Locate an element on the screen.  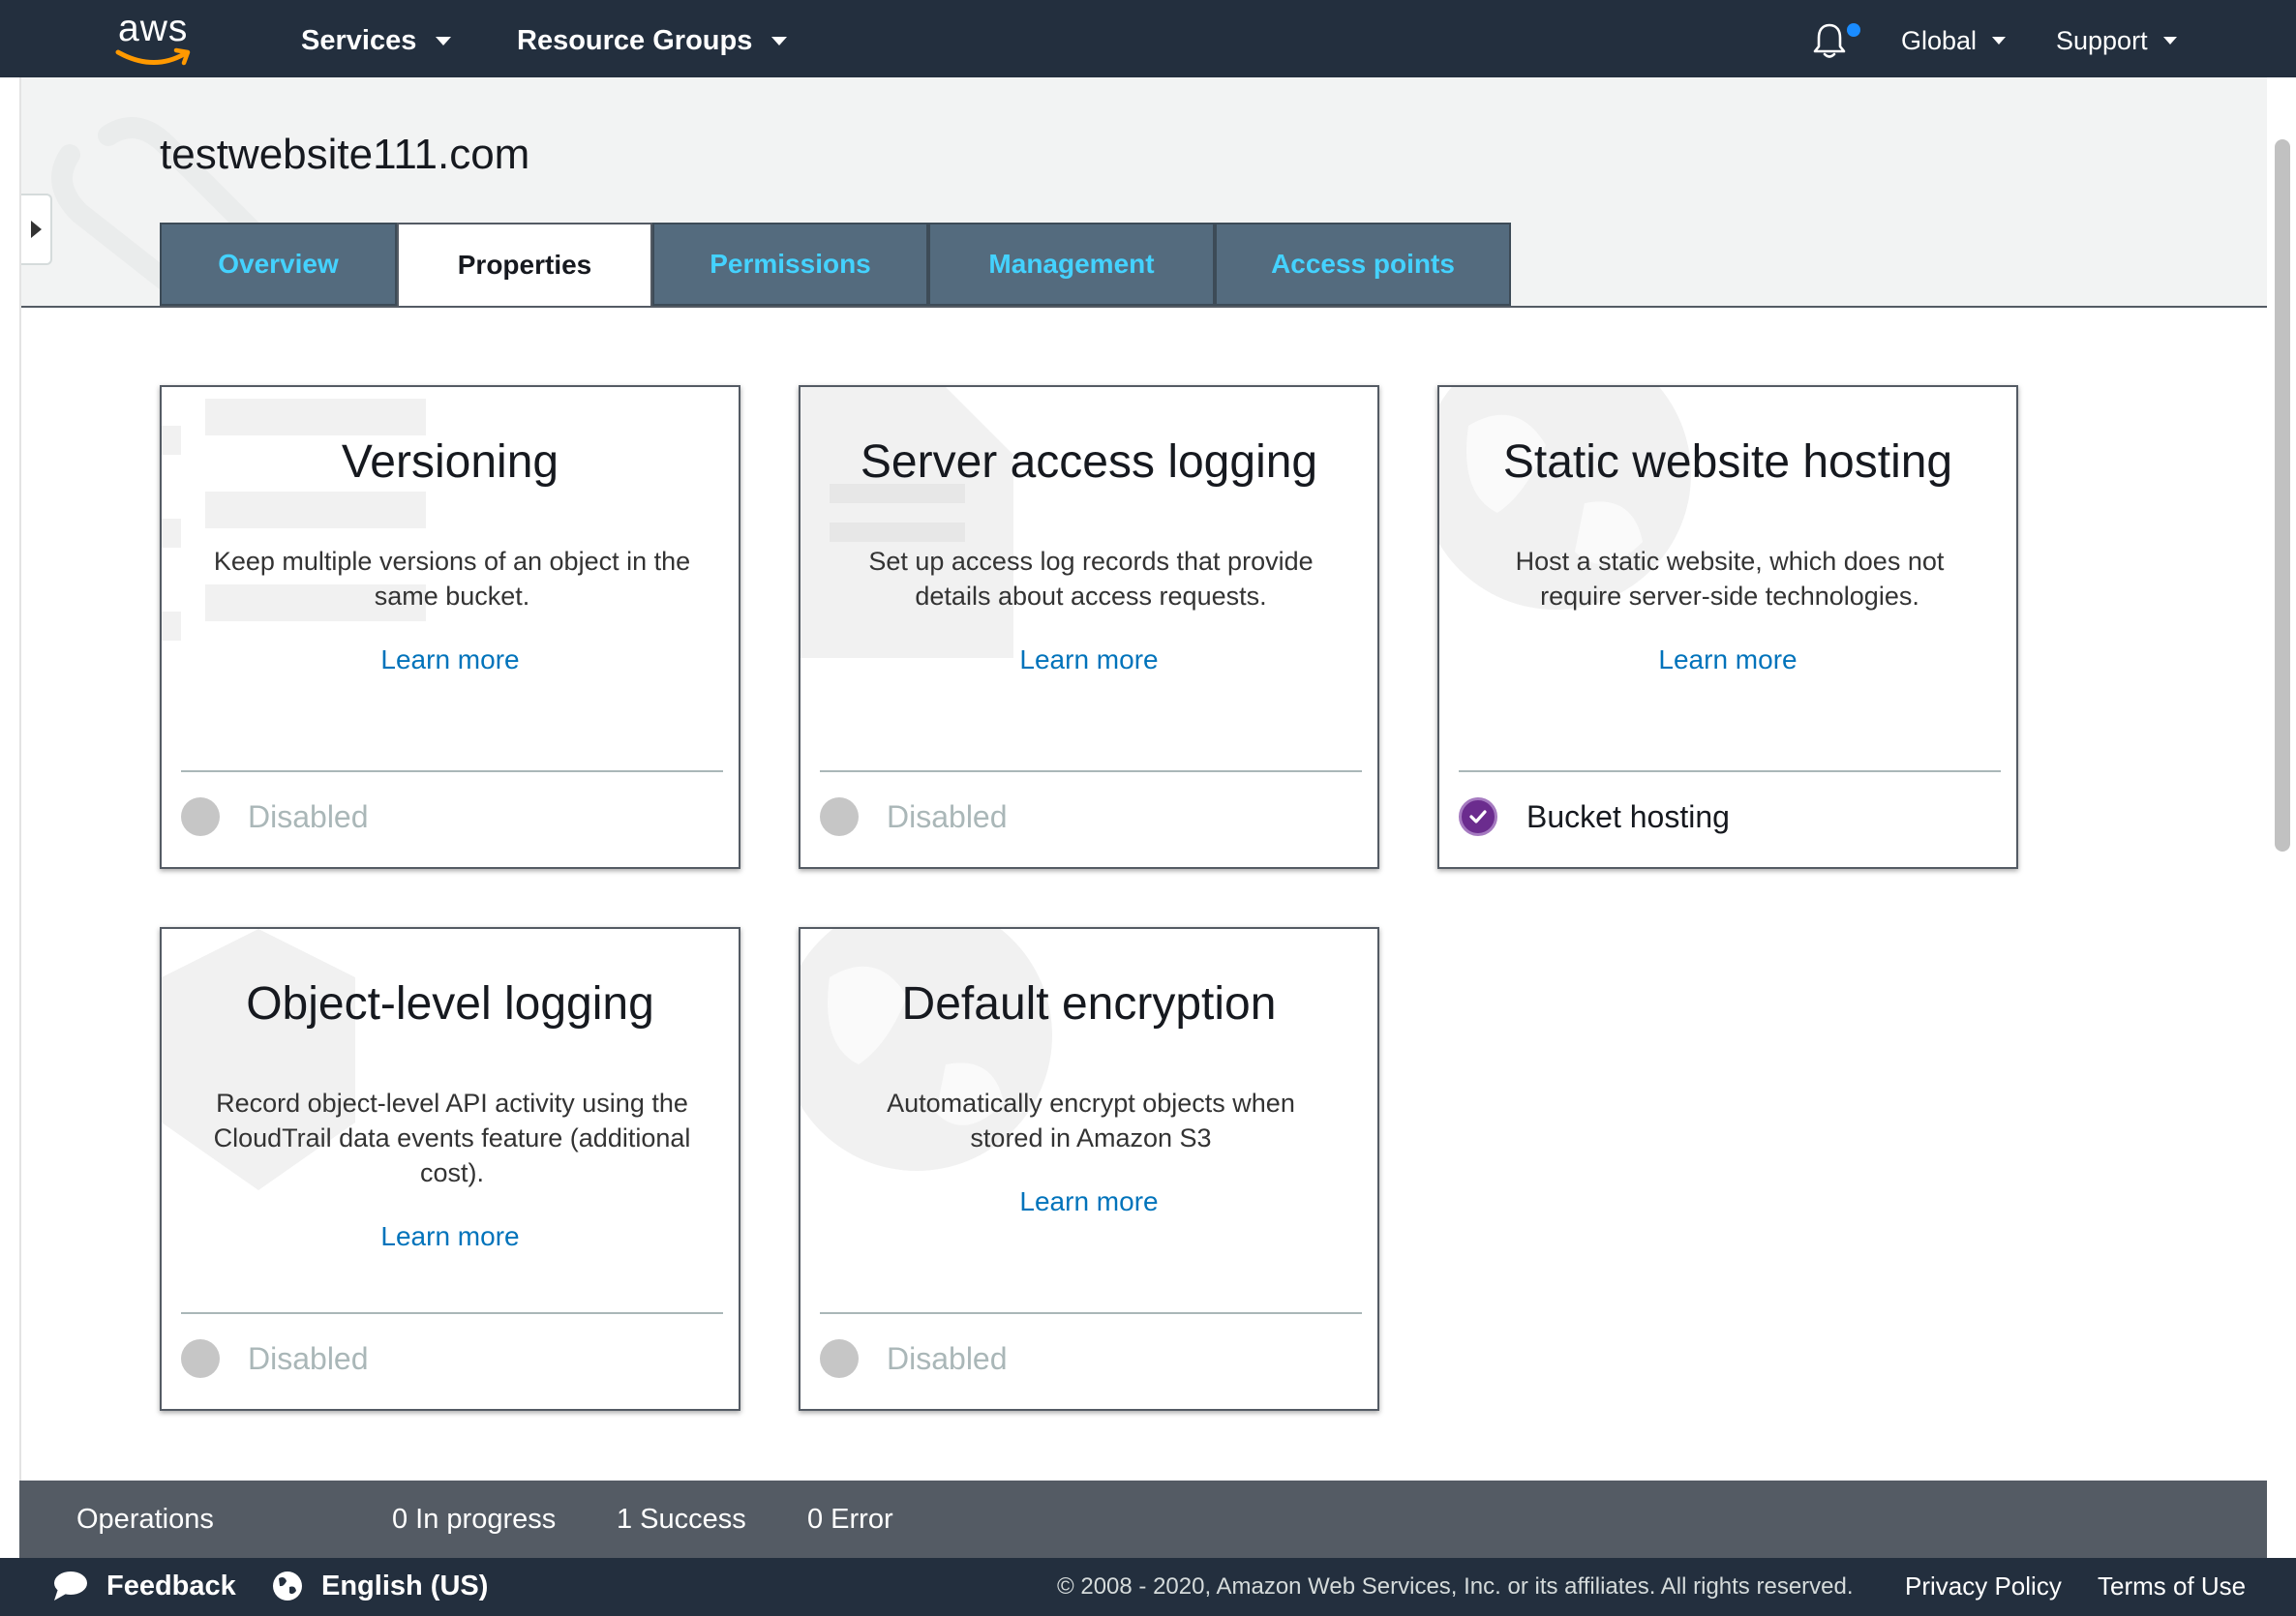
services-menu: Services is located at coordinates (376, 40).